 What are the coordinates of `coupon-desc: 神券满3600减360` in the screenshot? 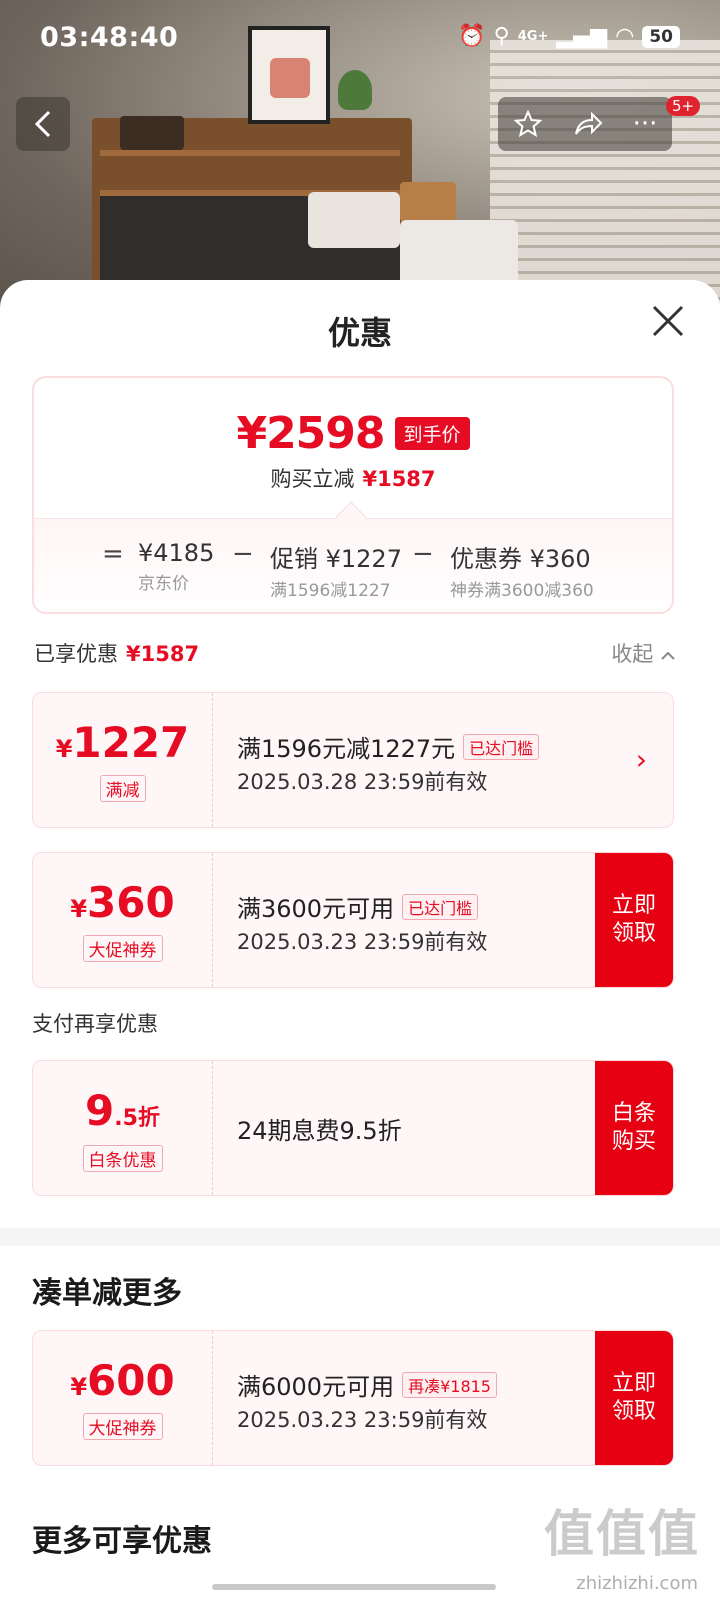 It's located at (522, 591).